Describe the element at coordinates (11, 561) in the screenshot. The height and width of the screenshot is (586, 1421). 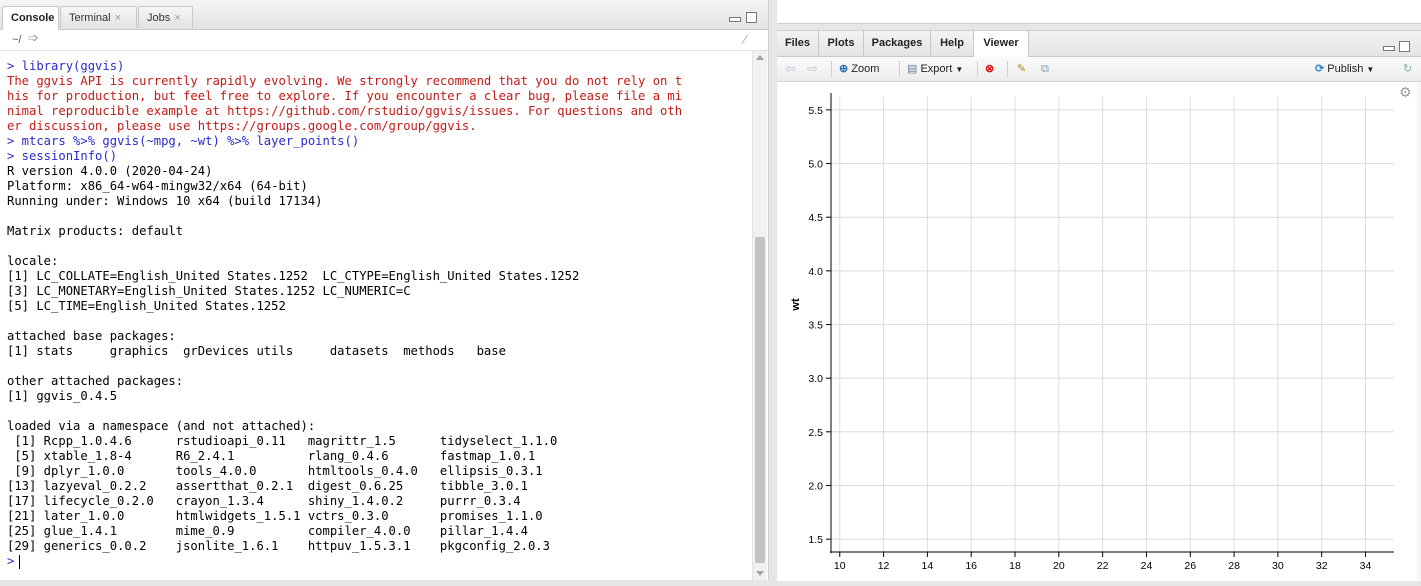
I see `console-prompt: >` at that location.